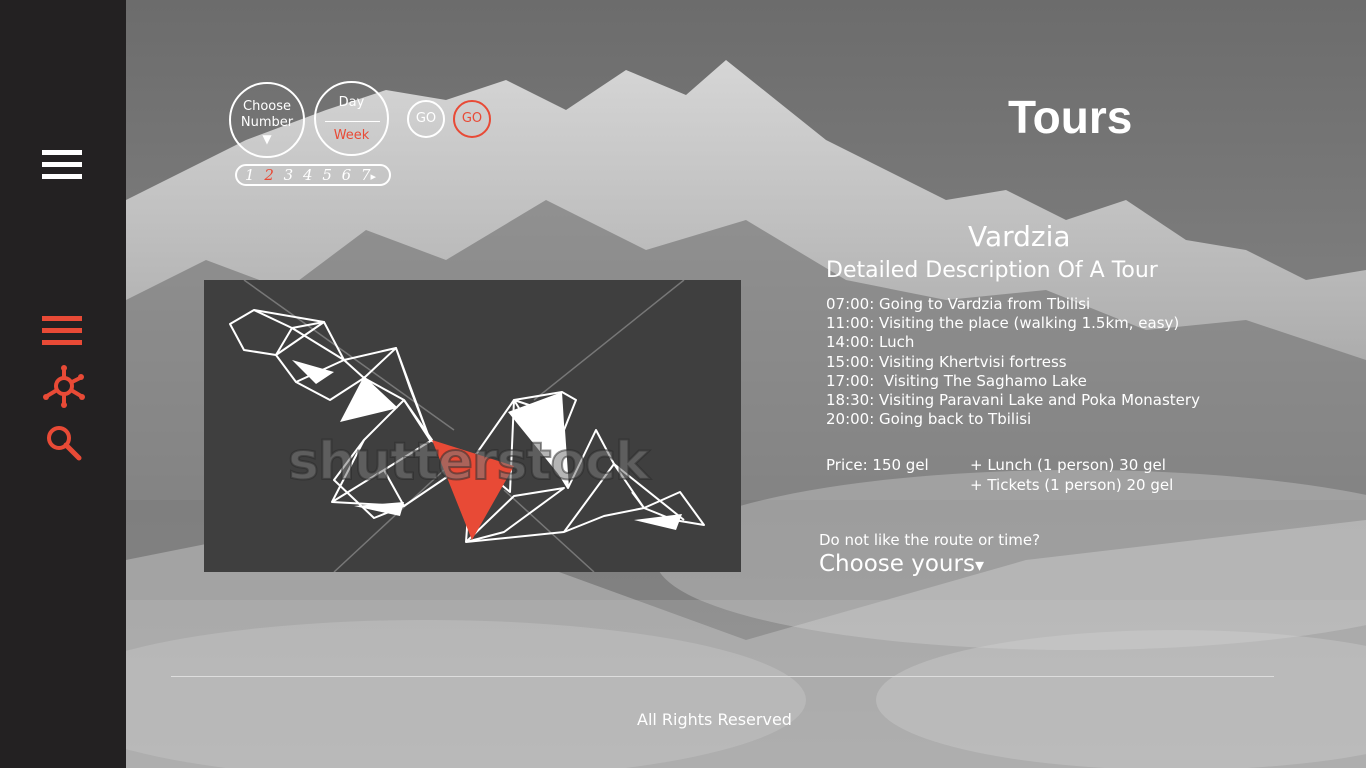  Describe the element at coordinates (472, 119) in the screenshot. I see `go-button-active: GO` at that location.